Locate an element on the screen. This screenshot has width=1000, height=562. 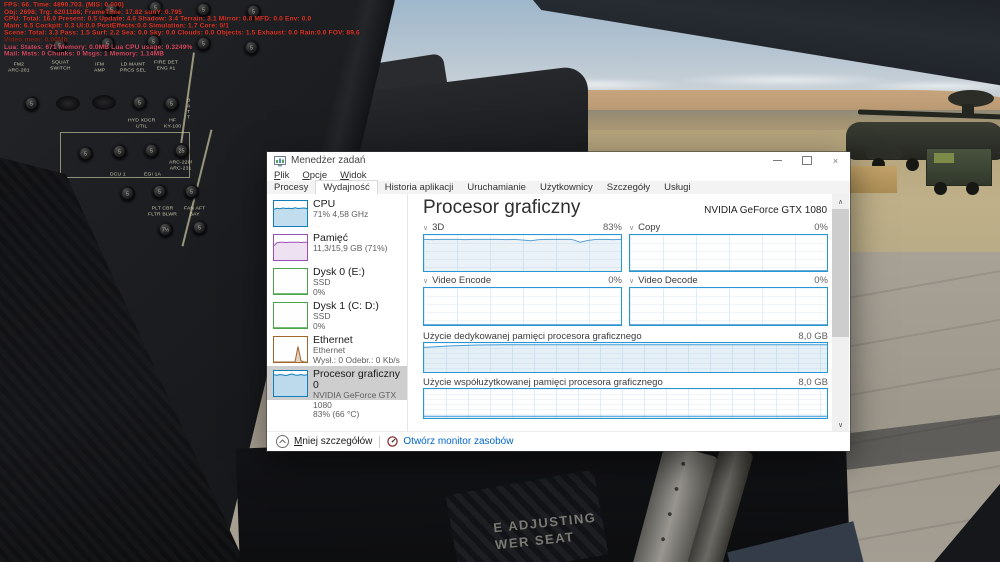
panel-label: EGI 1A is located at coordinates (153, 174).